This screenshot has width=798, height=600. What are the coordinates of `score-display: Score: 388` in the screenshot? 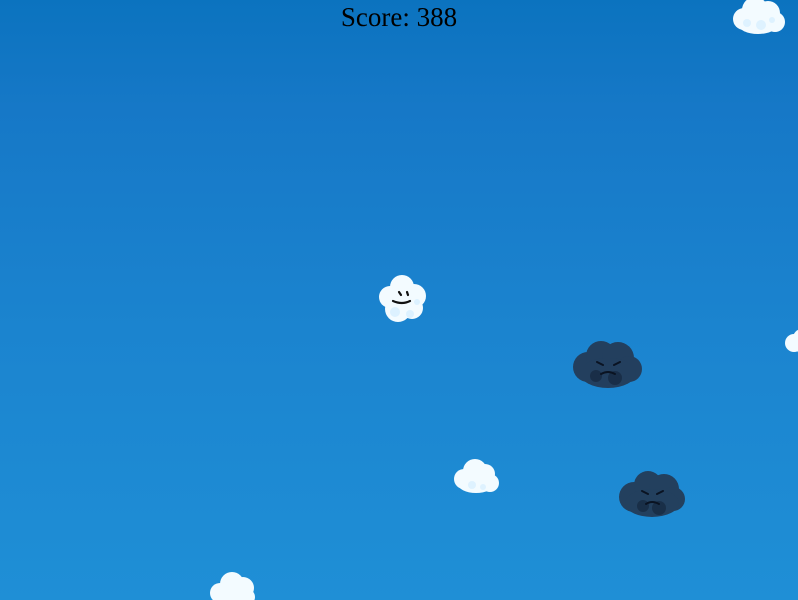 It's located at (399, 17).